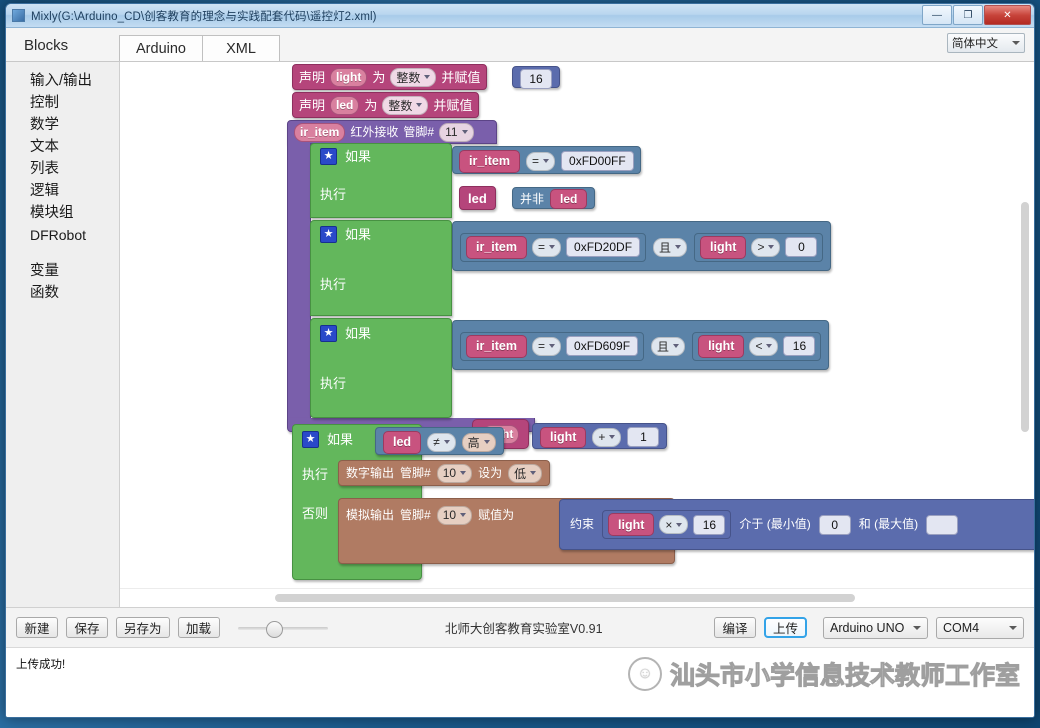  I want to click on if-3-condition: ir_item = 0xFD609F 且 light < 16, so click(641, 345).